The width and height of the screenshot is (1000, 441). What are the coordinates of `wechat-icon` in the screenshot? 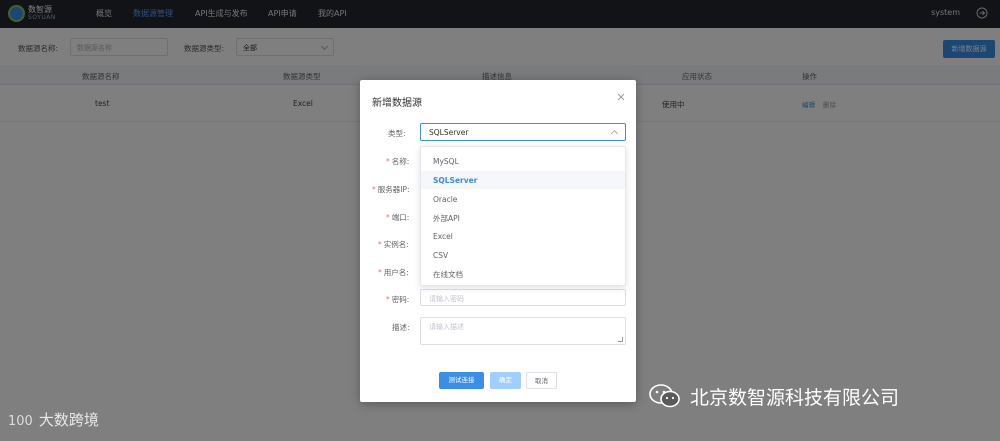 It's located at (664, 396).